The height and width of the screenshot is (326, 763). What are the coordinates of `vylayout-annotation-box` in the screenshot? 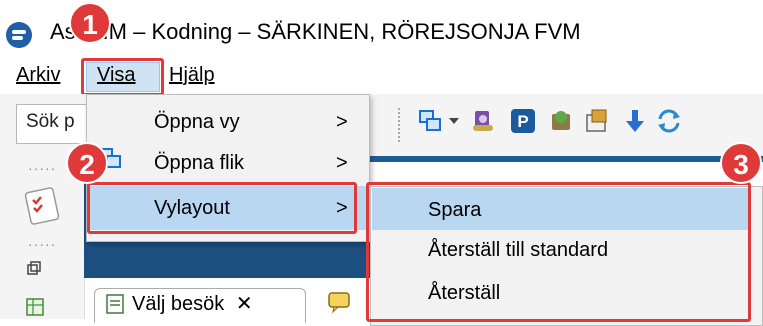 It's located at (222, 208).